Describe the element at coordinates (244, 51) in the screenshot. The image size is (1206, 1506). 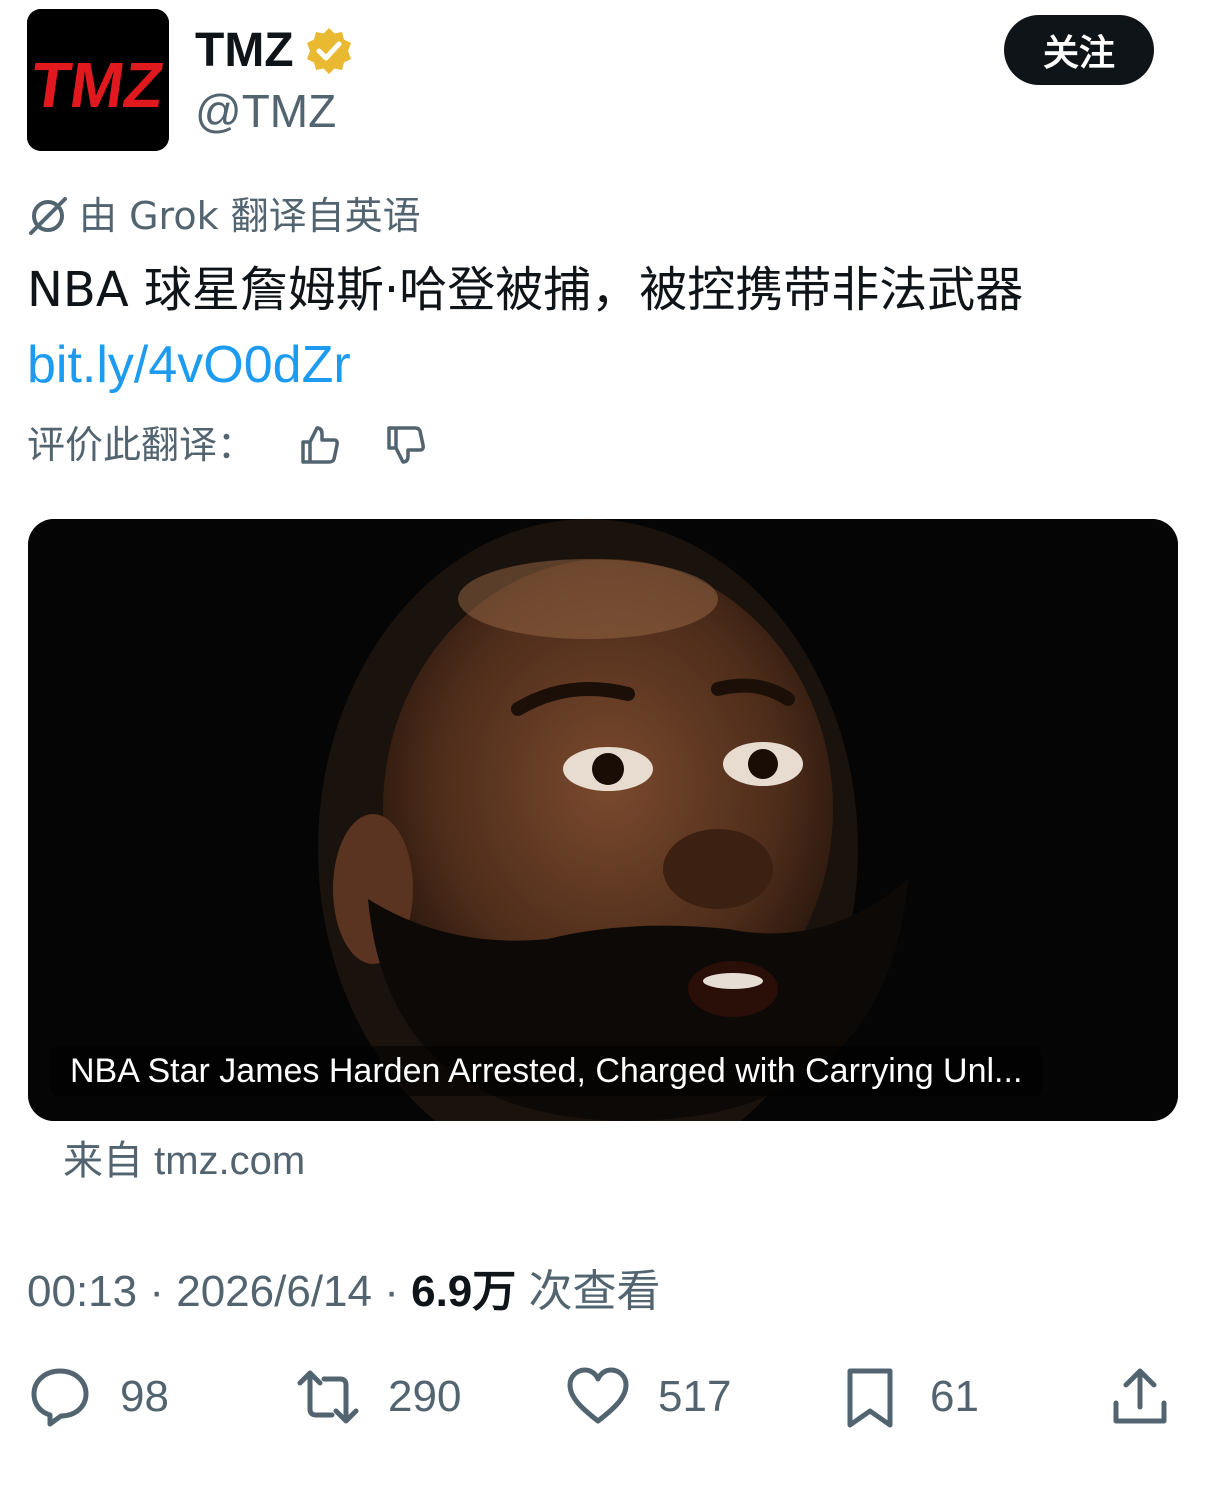
I see `author-name: TMZ` at that location.